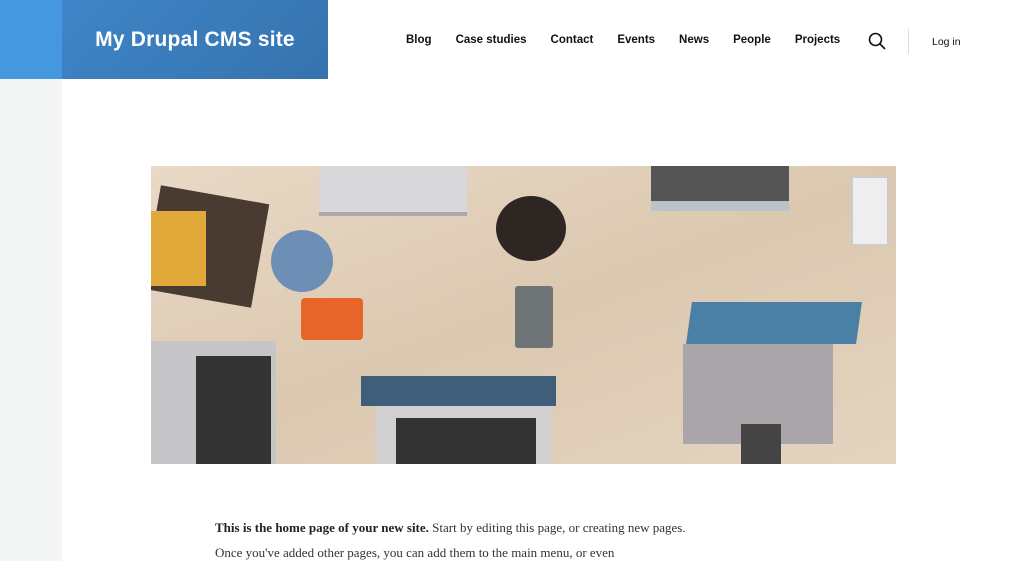 The image size is (1024, 565). I want to click on intro-bold: This is the home page of your new site., so click(322, 527).